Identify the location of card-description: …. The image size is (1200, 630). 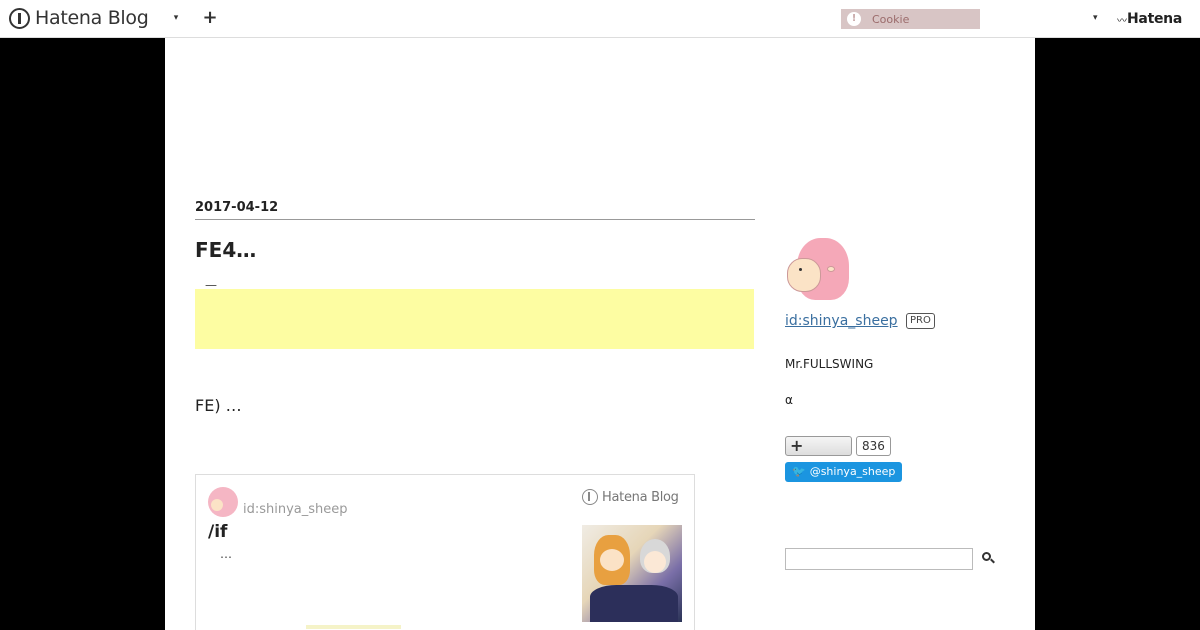
(226, 554).